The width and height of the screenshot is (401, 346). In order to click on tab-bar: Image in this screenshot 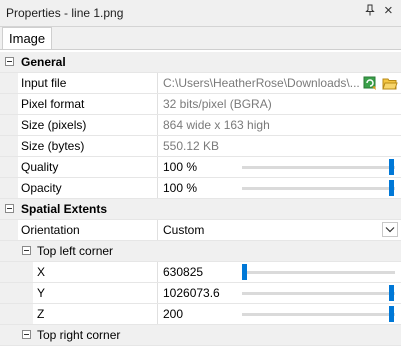, I will do `click(200, 38)`.